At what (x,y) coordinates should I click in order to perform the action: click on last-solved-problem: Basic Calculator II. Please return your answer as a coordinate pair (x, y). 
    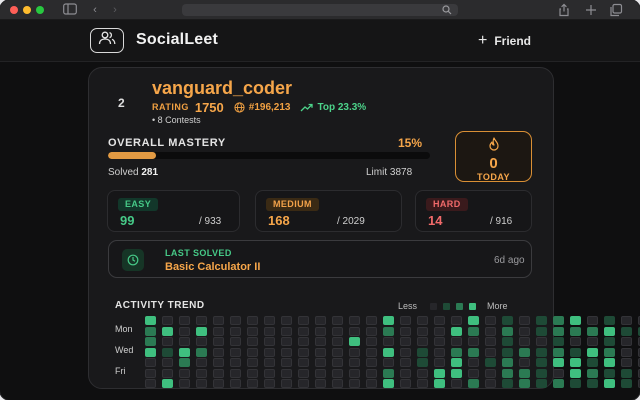
    Looking at the image, I should click on (212, 267).